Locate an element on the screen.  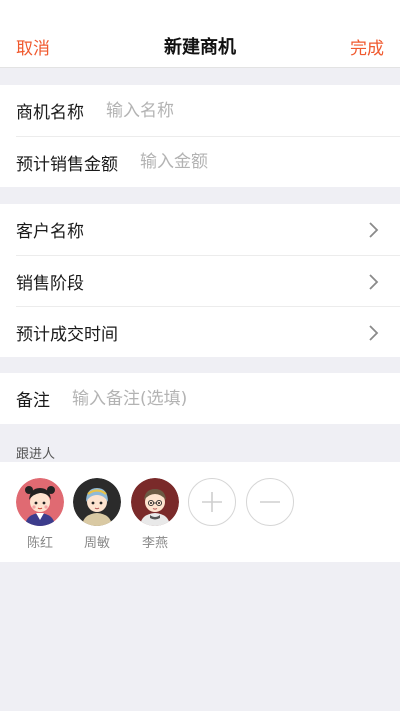
followers-panel: 陈红 周敏 李燕 is located at coordinates (200, 512).